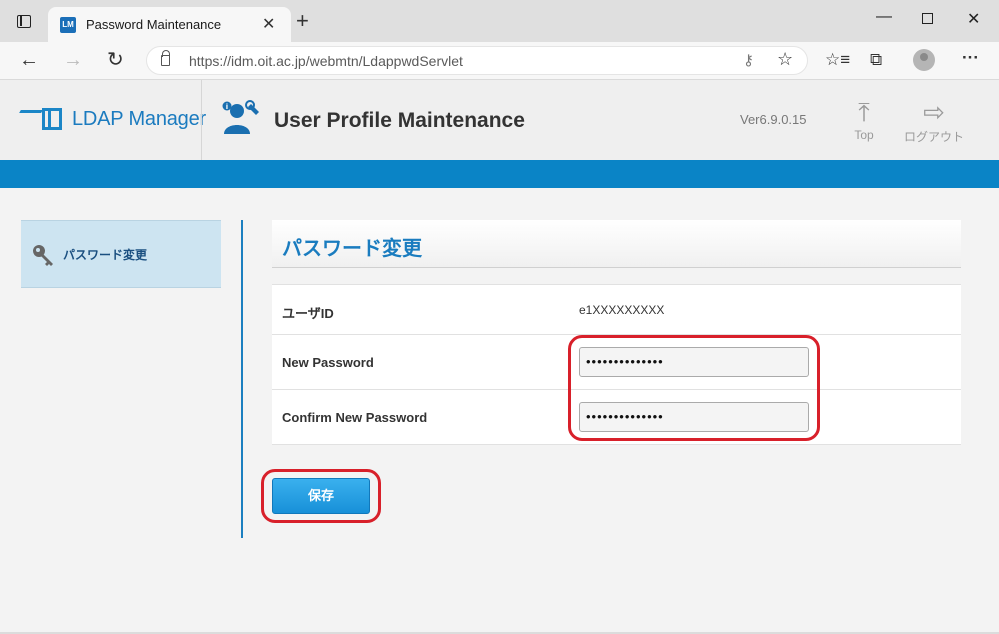 This screenshot has width=999, height=634. Describe the element at coordinates (201, 120) in the screenshot. I see `header-divider` at that location.